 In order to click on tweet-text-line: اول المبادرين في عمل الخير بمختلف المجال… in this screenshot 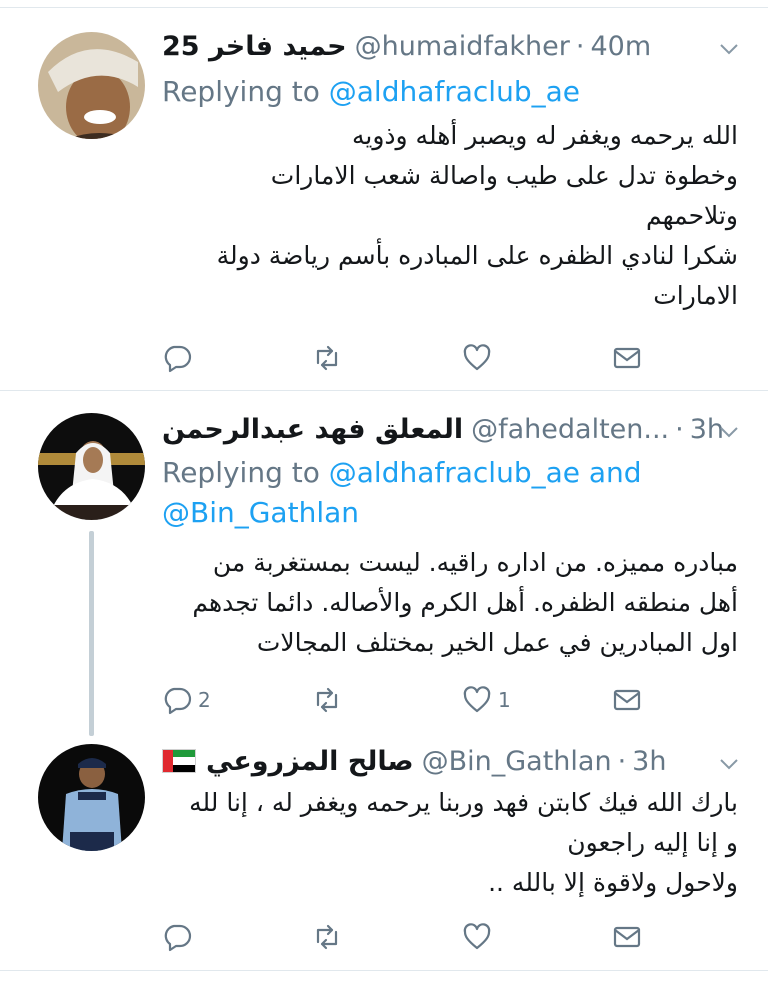, I will do `click(497, 642)`.